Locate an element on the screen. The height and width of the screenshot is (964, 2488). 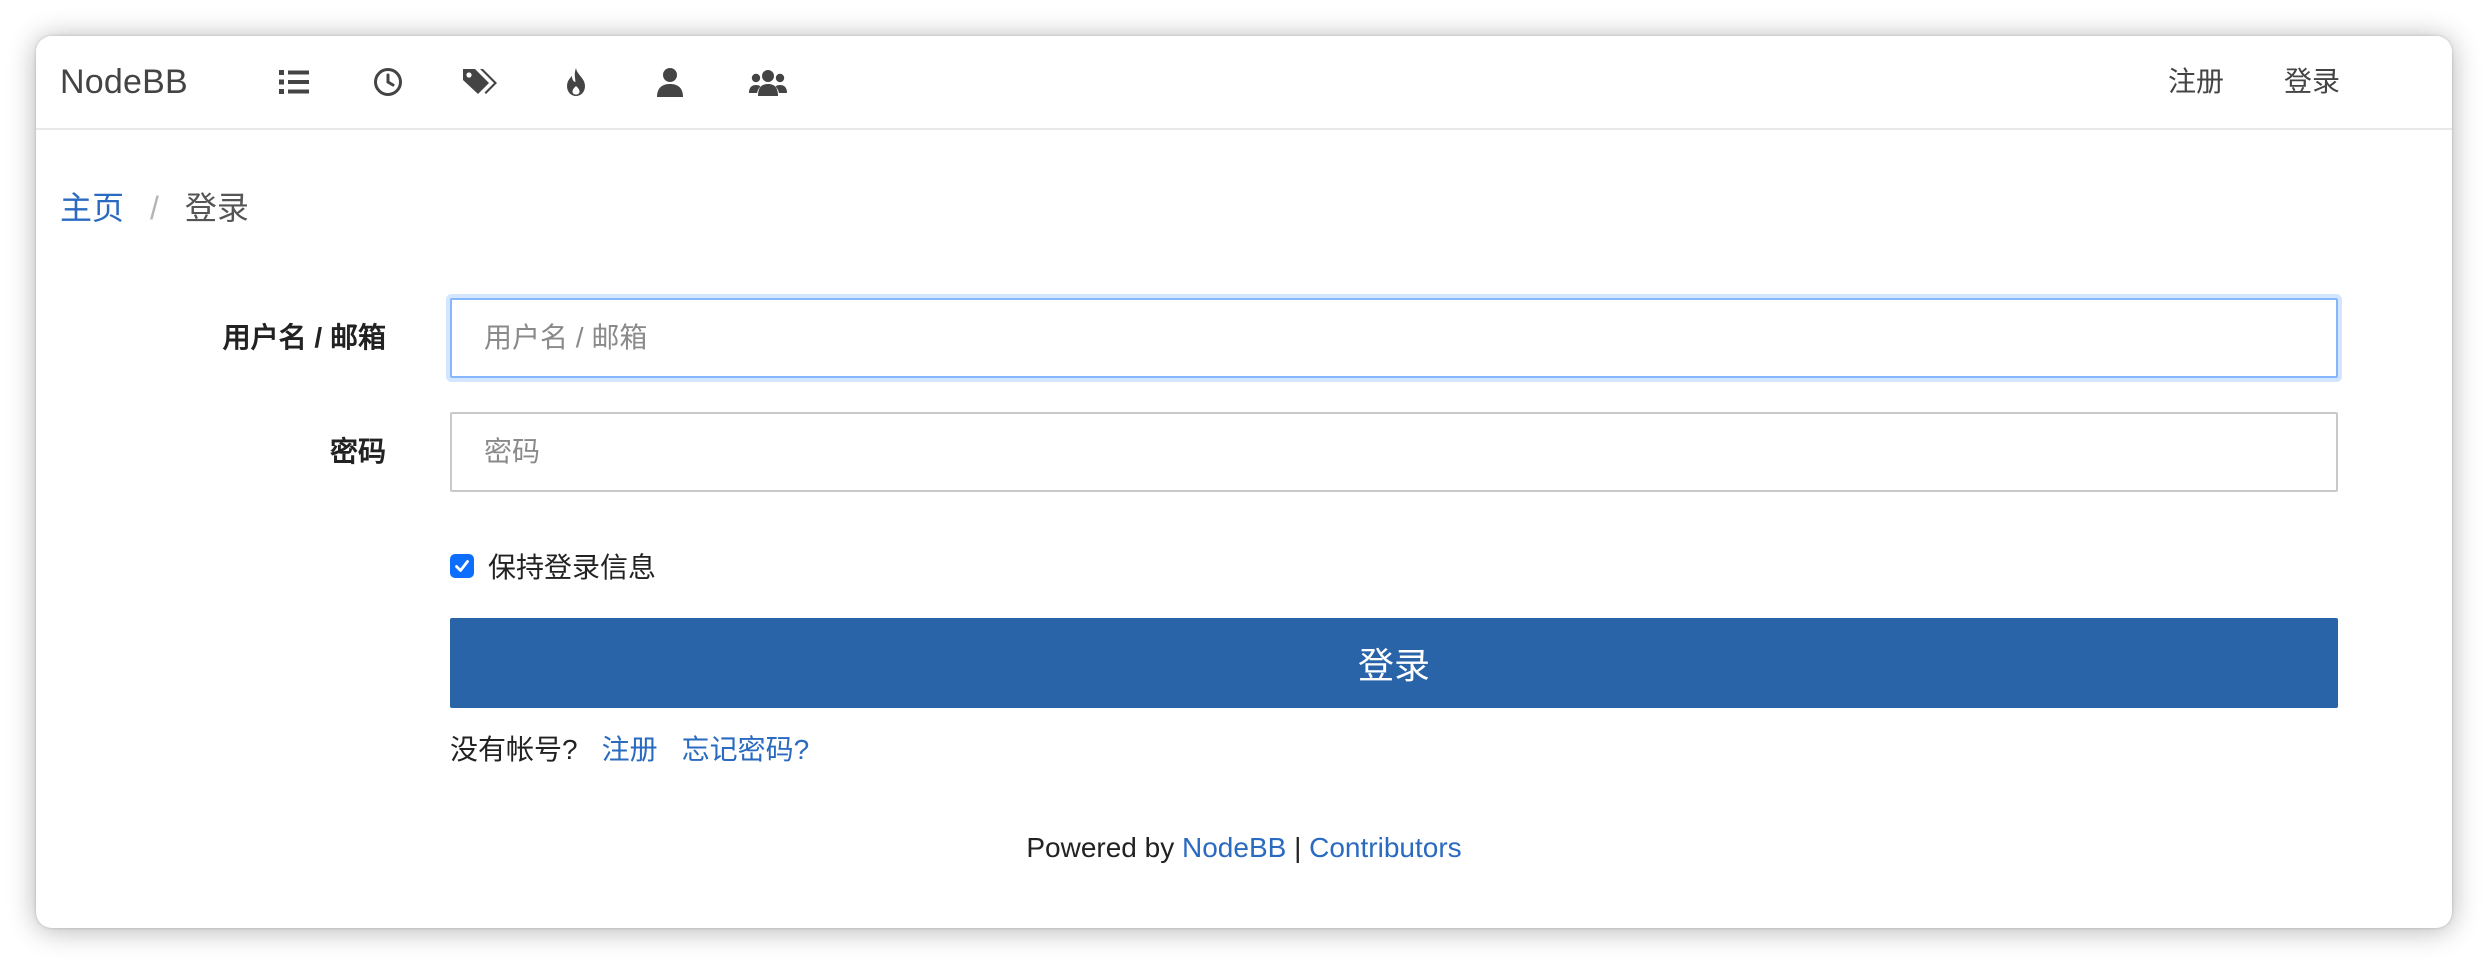
groups-icon is located at coordinates (768, 82).